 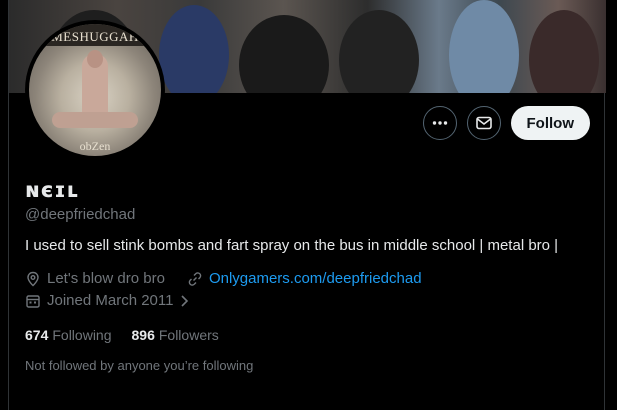 I want to click on avatar: MESHUGGAH obZen, so click(x=95, y=90).